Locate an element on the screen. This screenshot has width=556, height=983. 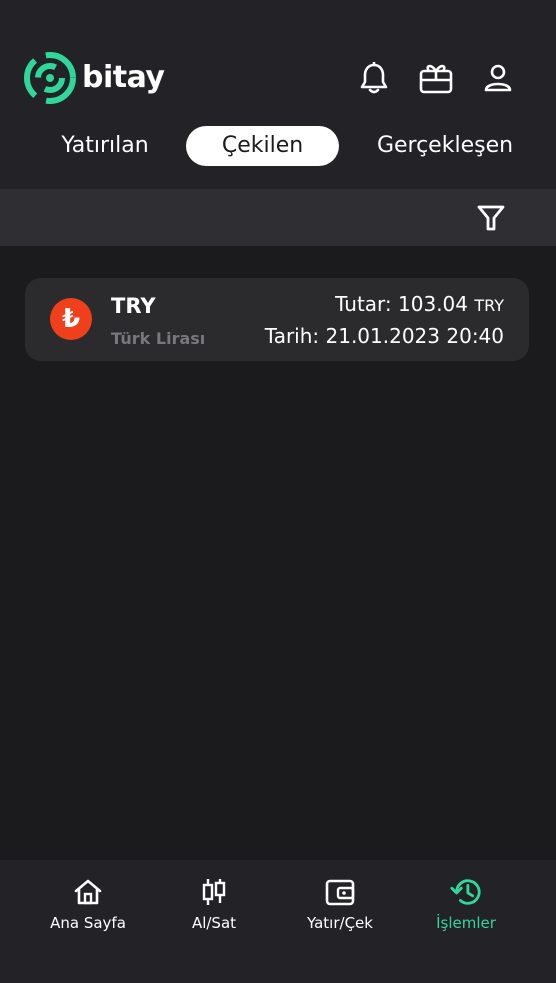
nav-al-sat: Al/Sat is located at coordinates (214, 904).